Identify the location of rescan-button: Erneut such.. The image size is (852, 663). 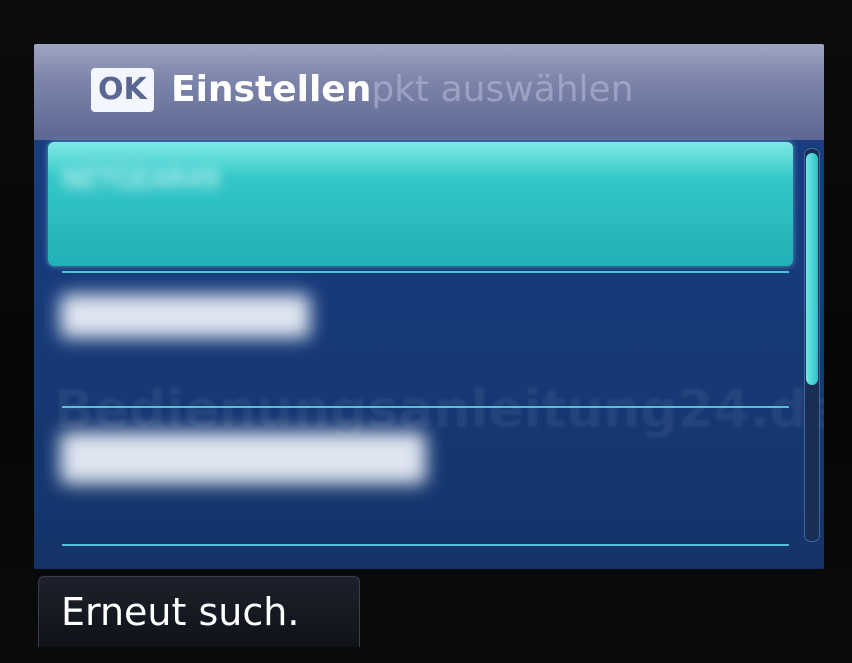
(199, 611).